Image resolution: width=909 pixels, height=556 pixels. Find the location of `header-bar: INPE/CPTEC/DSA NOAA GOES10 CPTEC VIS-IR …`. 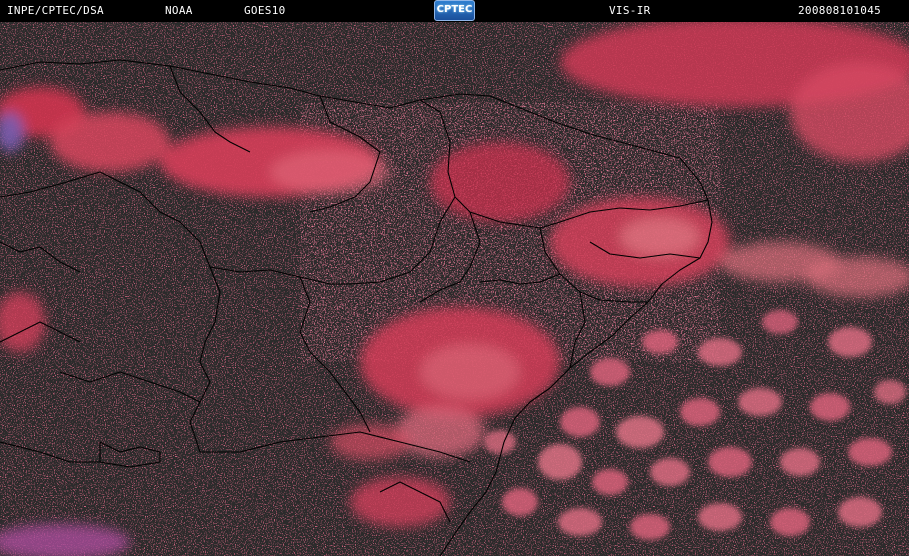

header-bar: INPE/CPTEC/DSA NOAA GOES10 CPTEC VIS-IR … is located at coordinates (454, 11).